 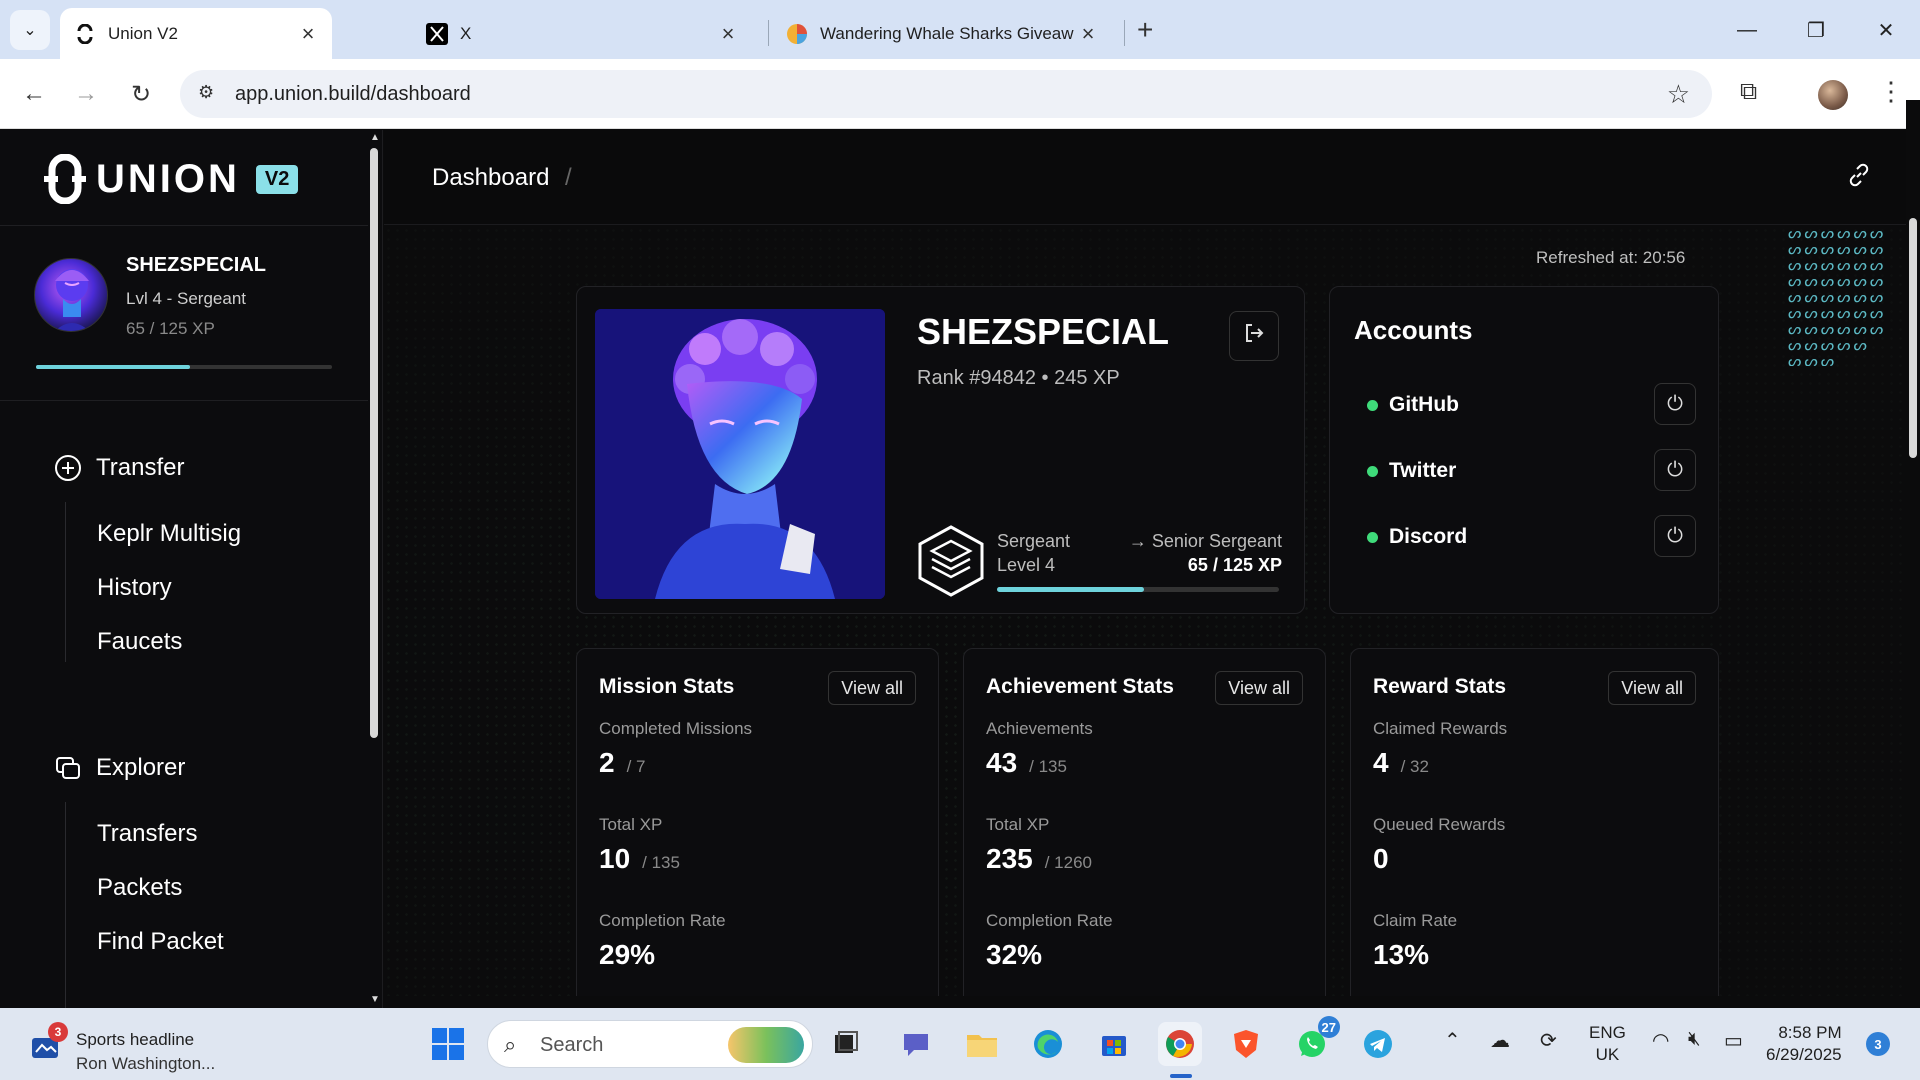 I want to click on horizontal-scrollbar, so click(x=1145, y=1002).